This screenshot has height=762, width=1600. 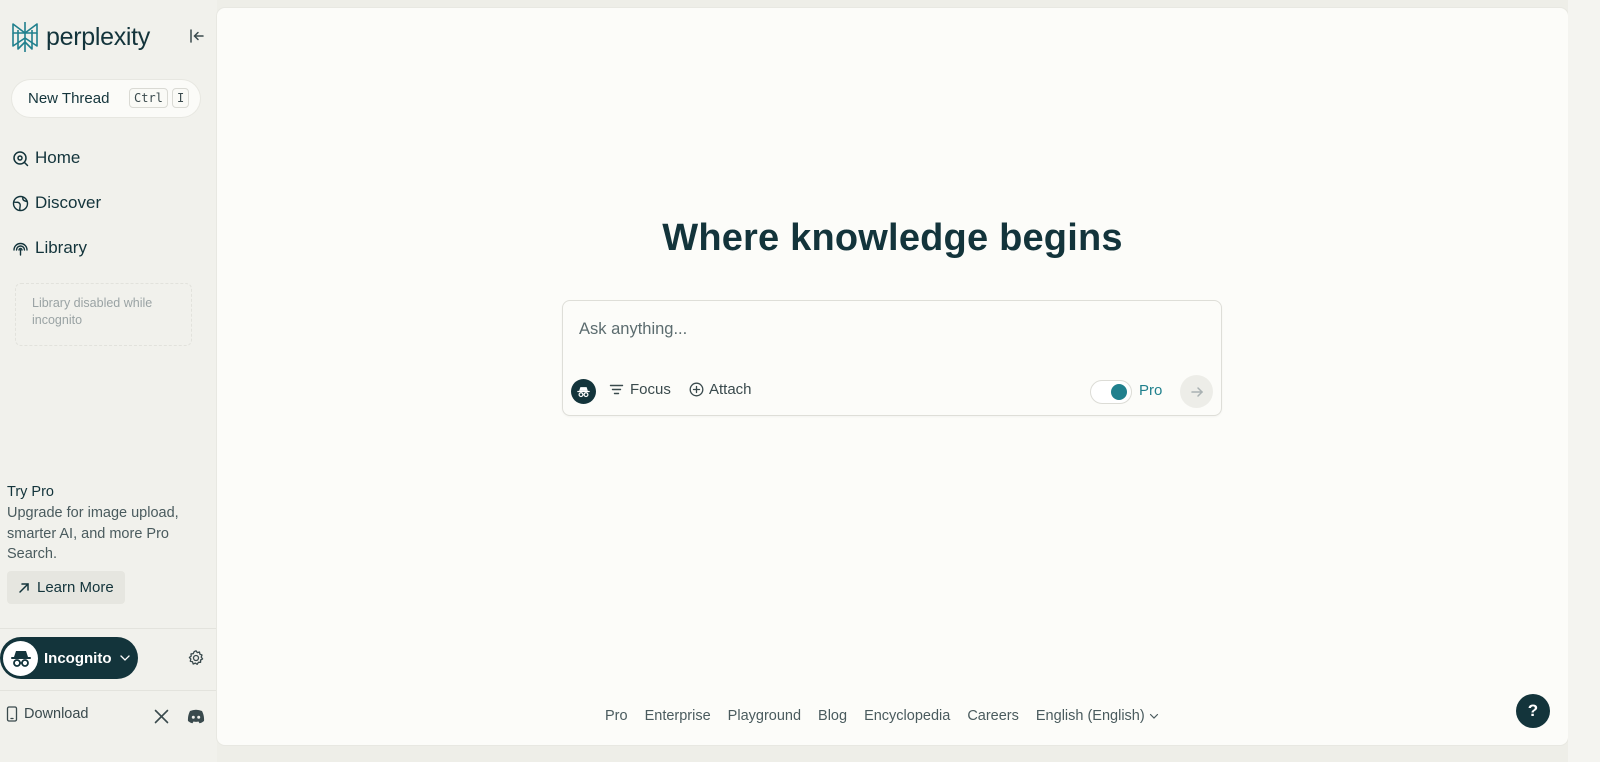 I want to click on footer-link-encyclopedia: Encyclopedia, so click(x=907, y=716).